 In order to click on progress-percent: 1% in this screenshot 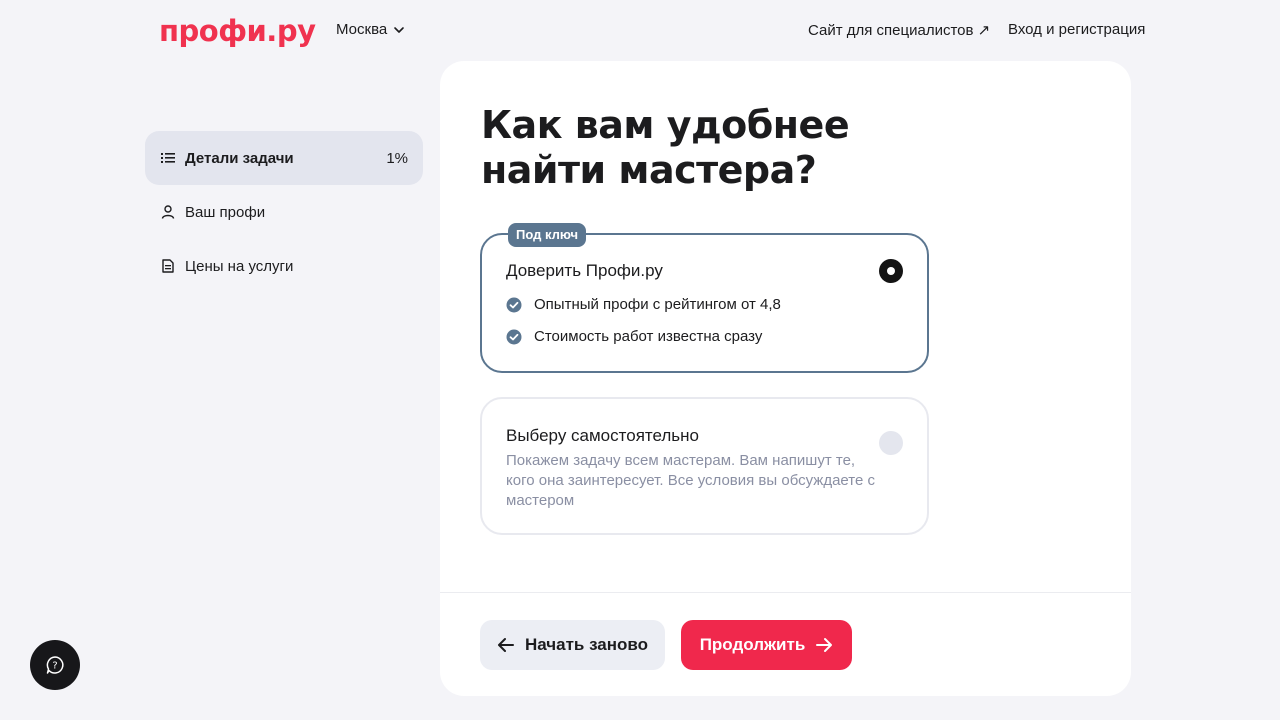, I will do `click(397, 158)`.